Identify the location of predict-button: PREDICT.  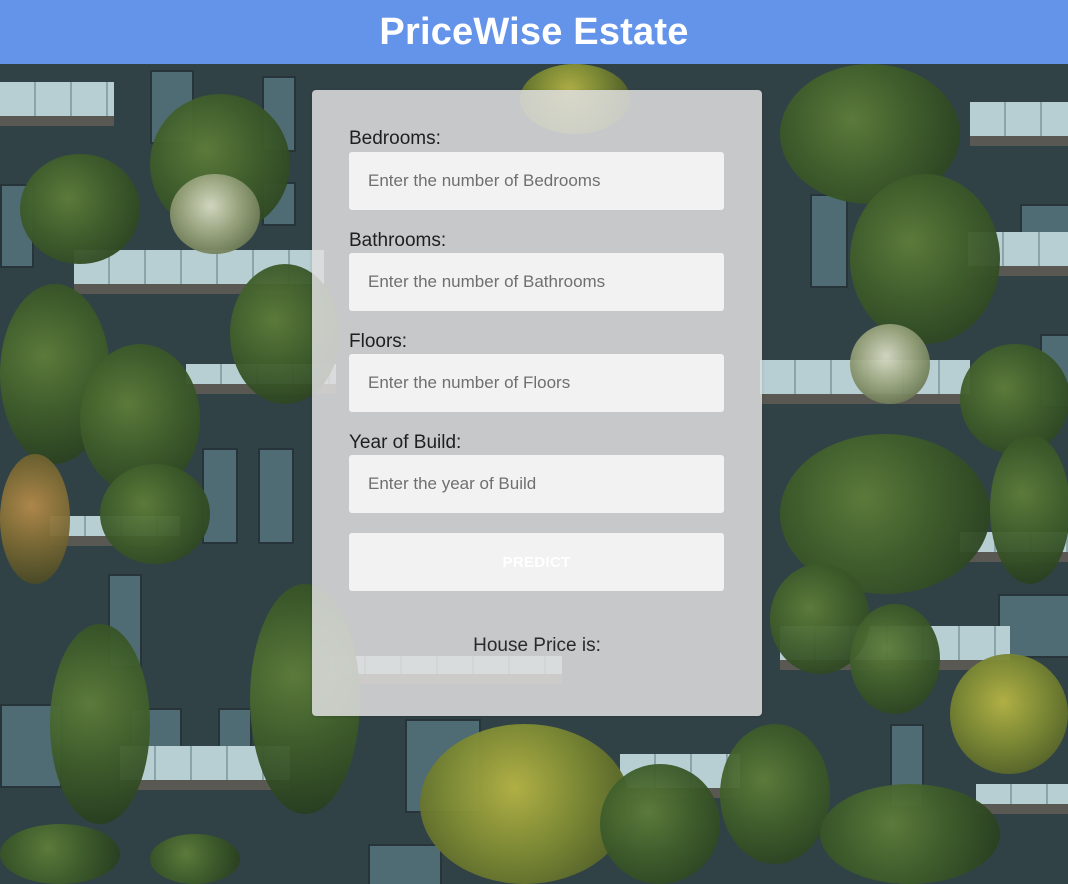
(536, 562).